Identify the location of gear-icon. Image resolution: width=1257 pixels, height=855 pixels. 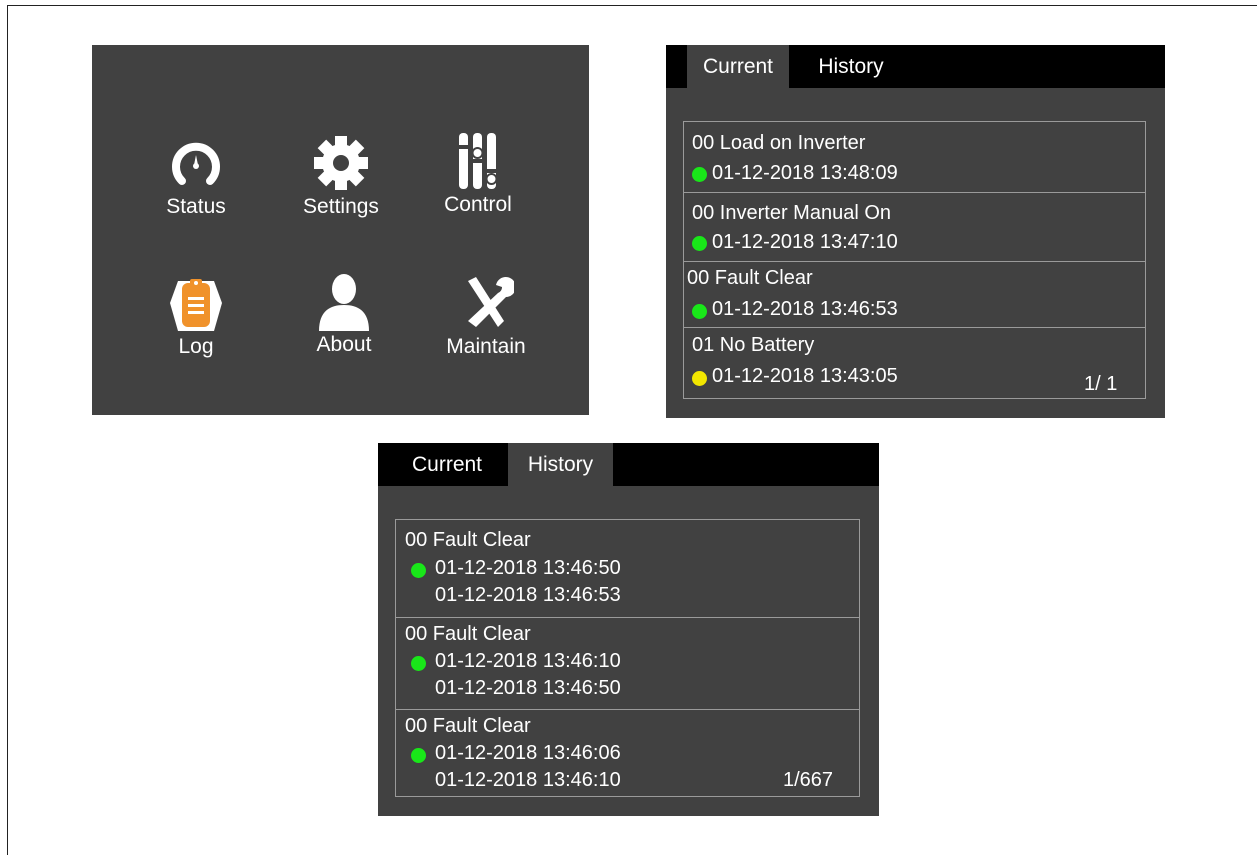
(341, 163).